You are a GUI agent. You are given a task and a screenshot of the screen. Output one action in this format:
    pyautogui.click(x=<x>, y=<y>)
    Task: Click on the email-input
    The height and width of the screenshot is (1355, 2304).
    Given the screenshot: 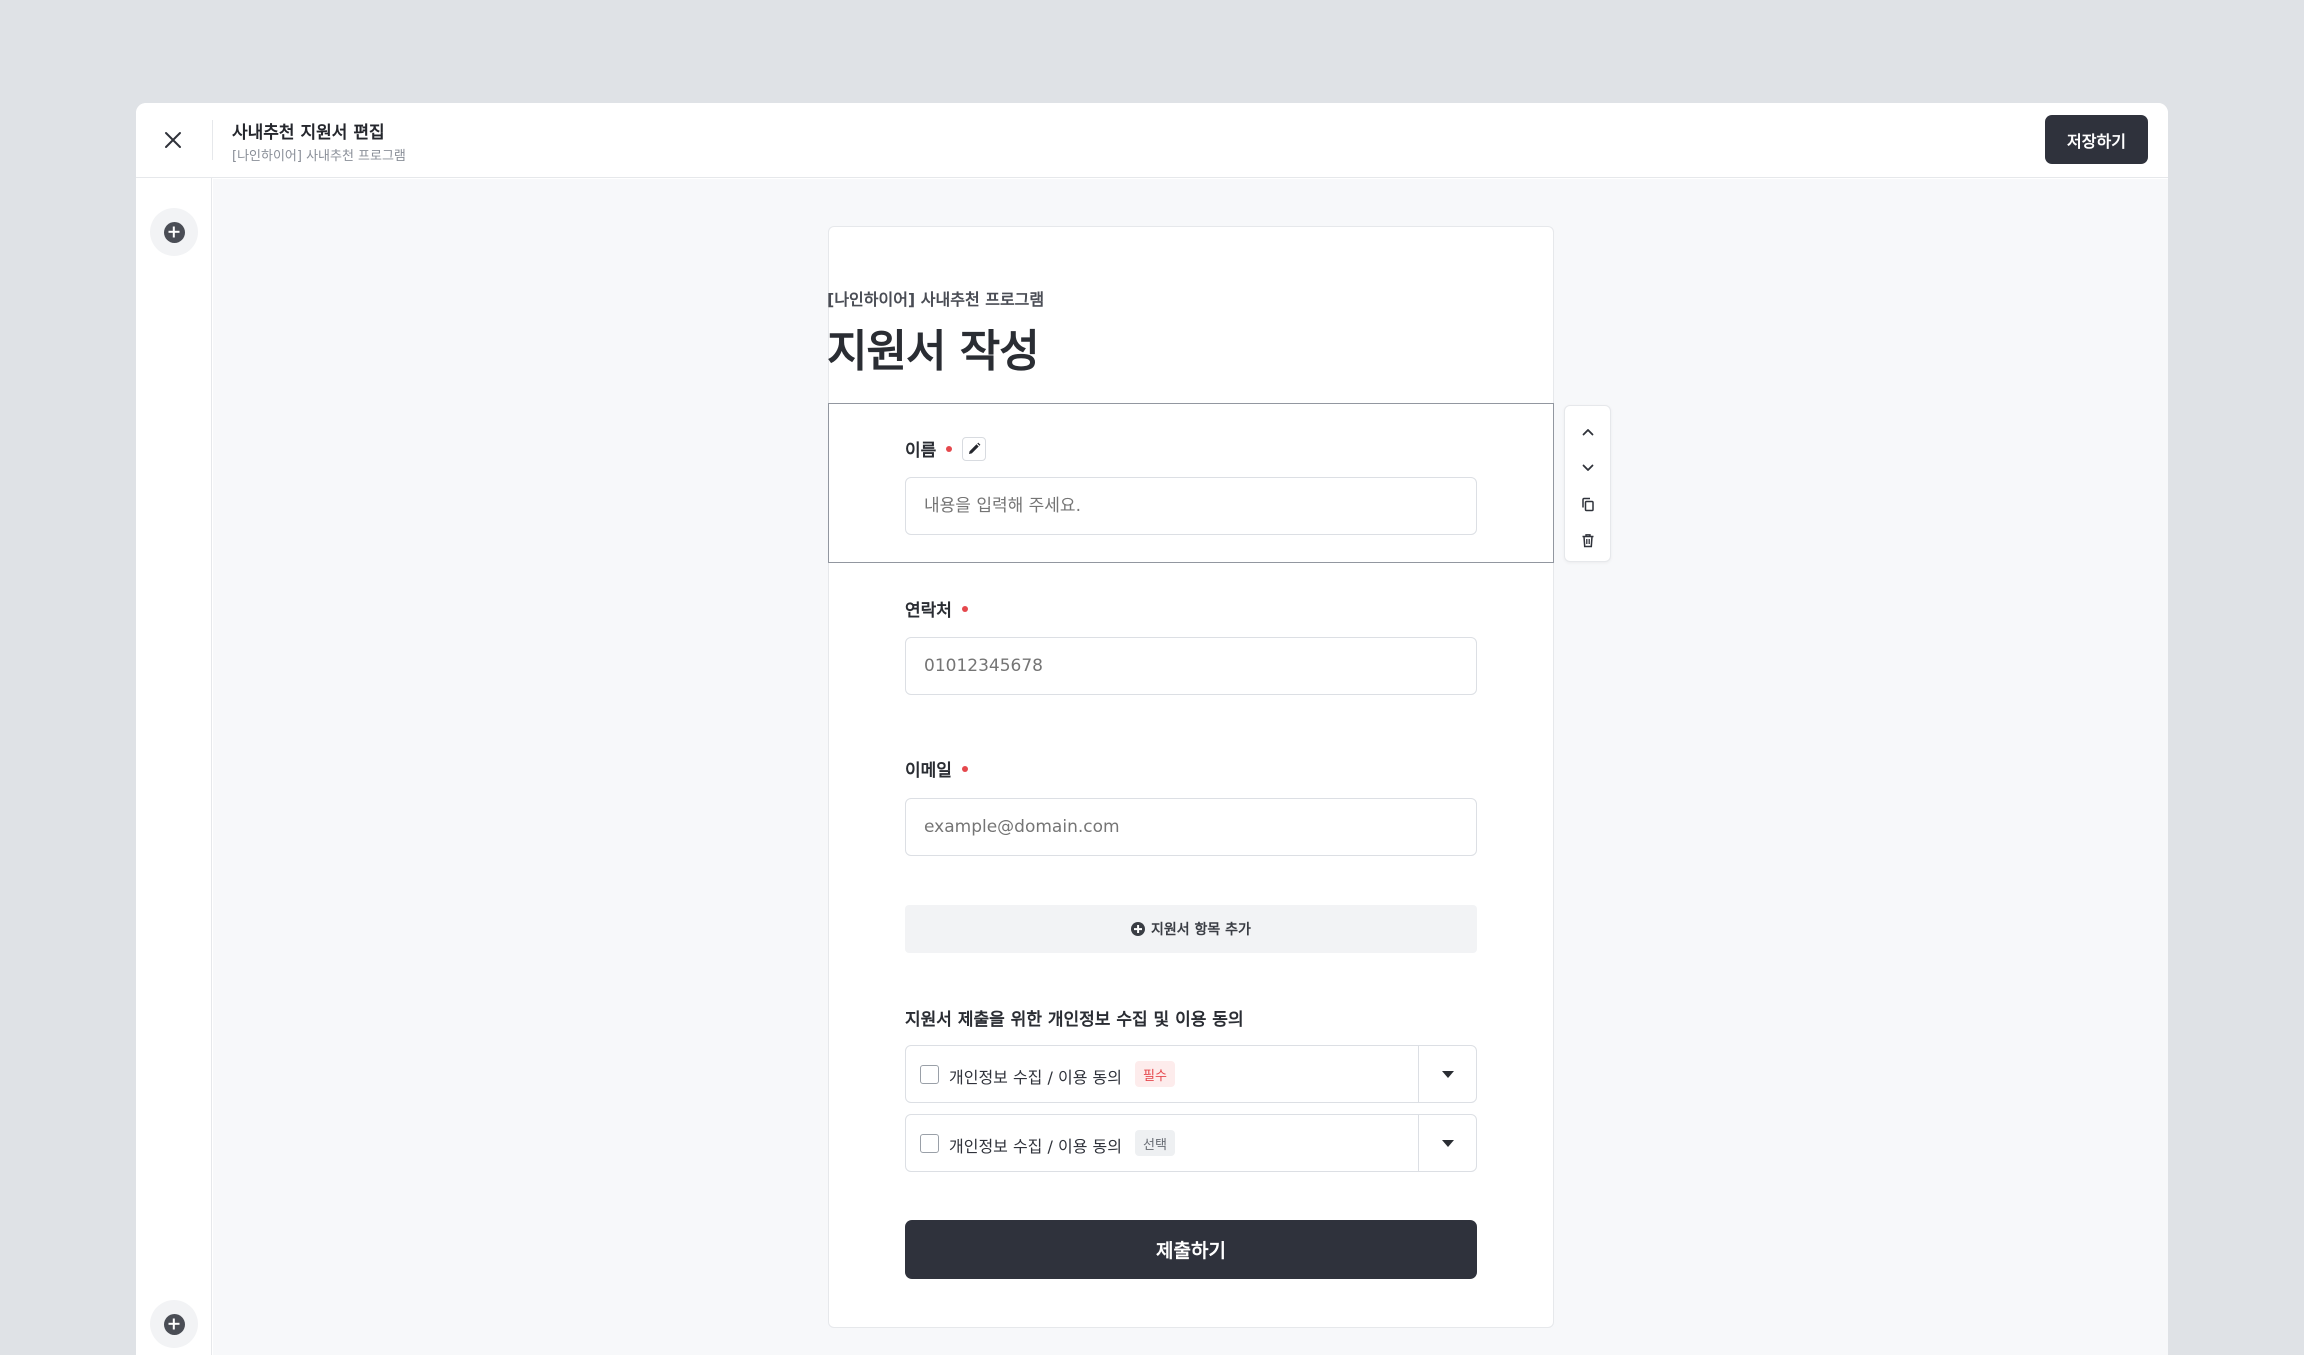 What is the action you would take?
    pyautogui.click(x=1191, y=827)
    